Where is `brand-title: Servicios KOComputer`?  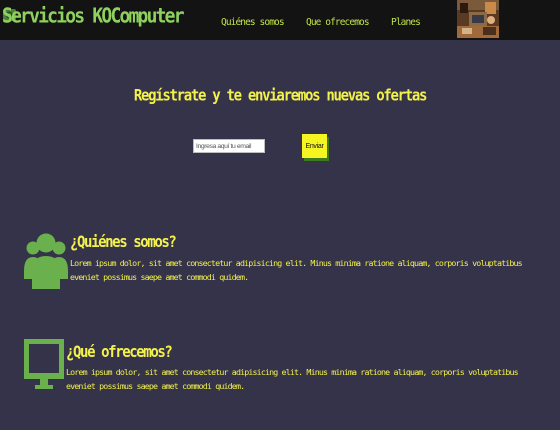 brand-title: Servicios KOComputer is located at coordinates (93, 16).